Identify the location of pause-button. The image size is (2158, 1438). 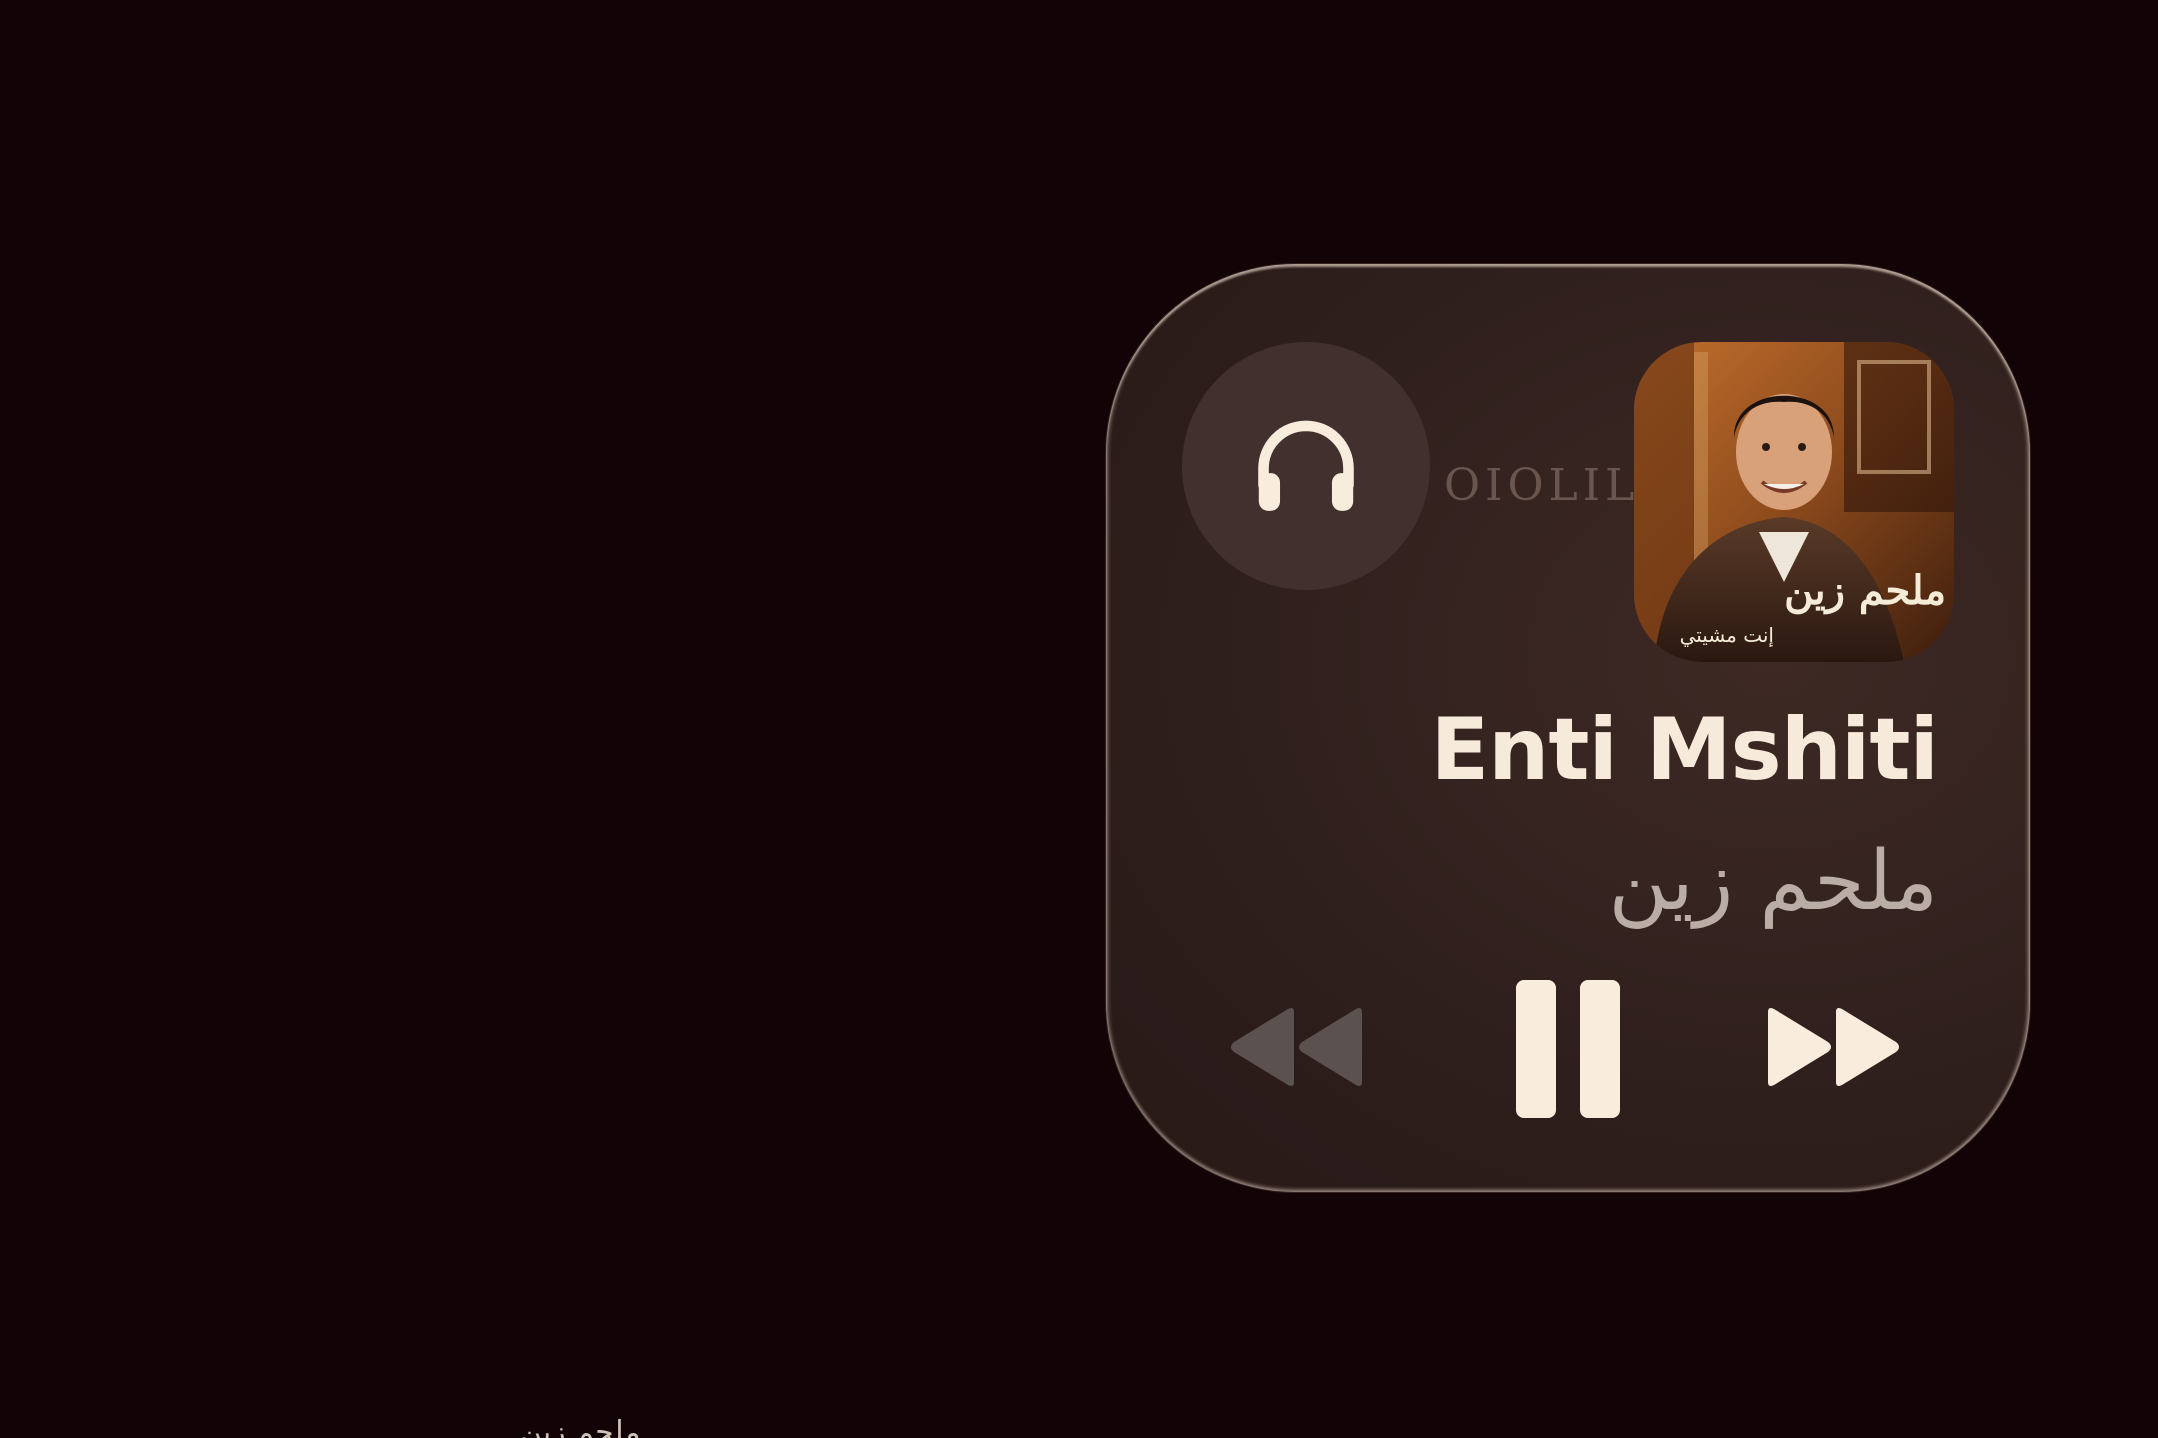
(1568, 1049).